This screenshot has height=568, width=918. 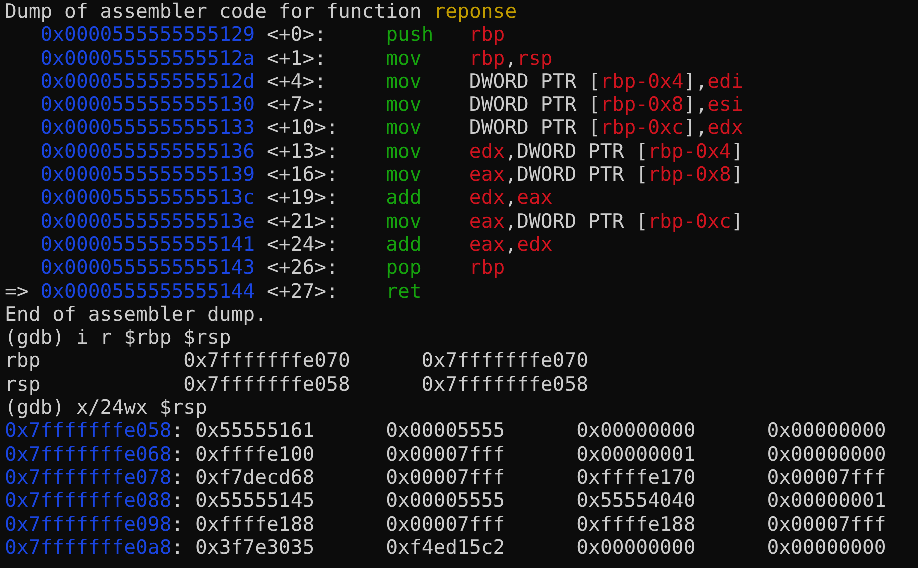 What do you see at coordinates (404, 291) in the screenshot?
I see `mnemonic-text: ret` at bounding box center [404, 291].